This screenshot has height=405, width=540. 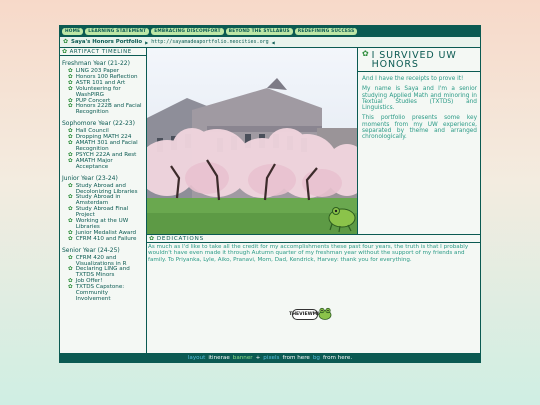 I want to click on sidebar-link: ✿ AMATH Major Acceptance, so click(x=103, y=164).